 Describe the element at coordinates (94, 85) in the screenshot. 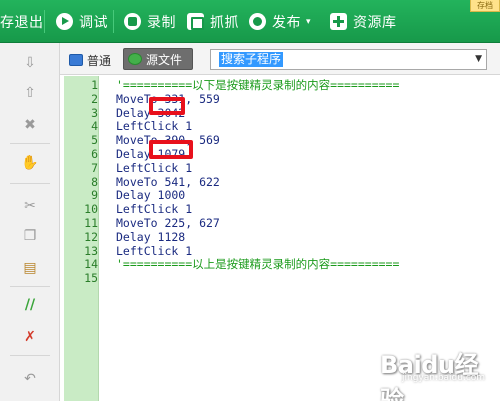

I see `line-number: 1` at that location.